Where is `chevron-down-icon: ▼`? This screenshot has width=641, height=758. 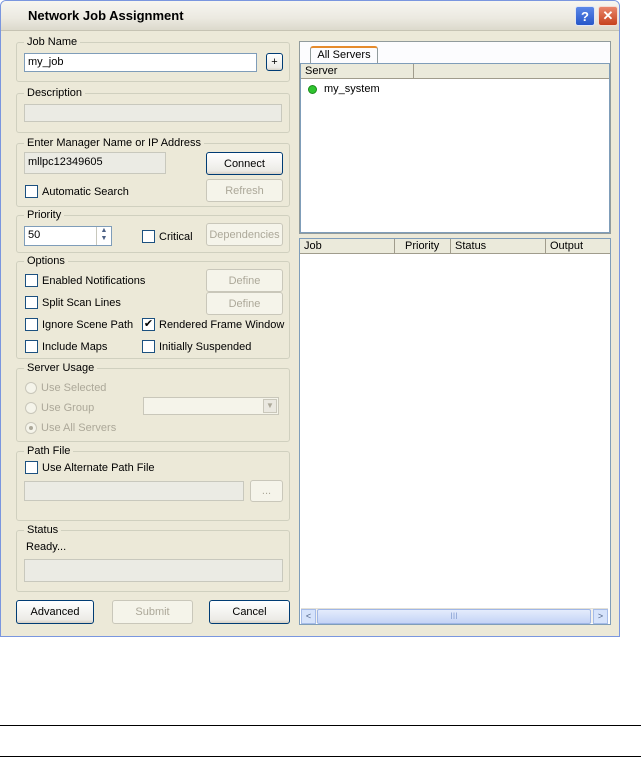
chevron-down-icon: ▼ is located at coordinates (270, 406).